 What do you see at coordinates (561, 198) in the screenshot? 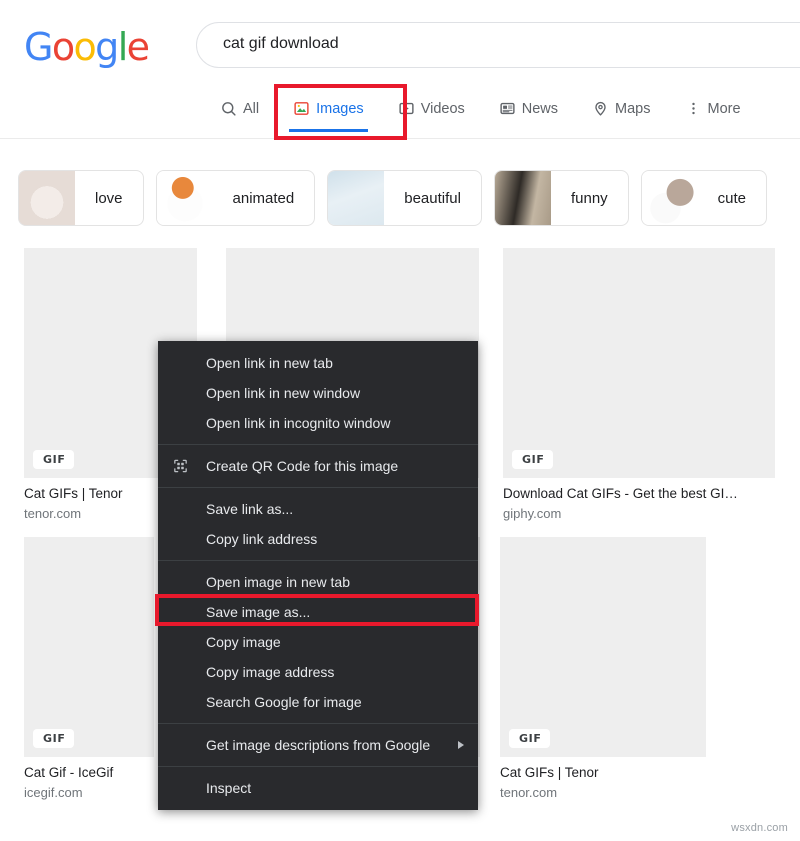
I see `filter-chip-funny: funny` at bounding box center [561, 198].